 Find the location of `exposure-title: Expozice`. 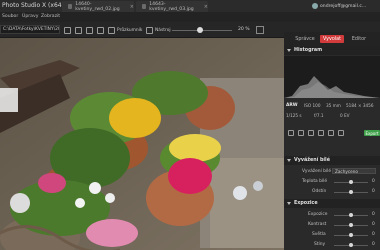

exposure-title: Expozice is located at coordinates (306, 203).